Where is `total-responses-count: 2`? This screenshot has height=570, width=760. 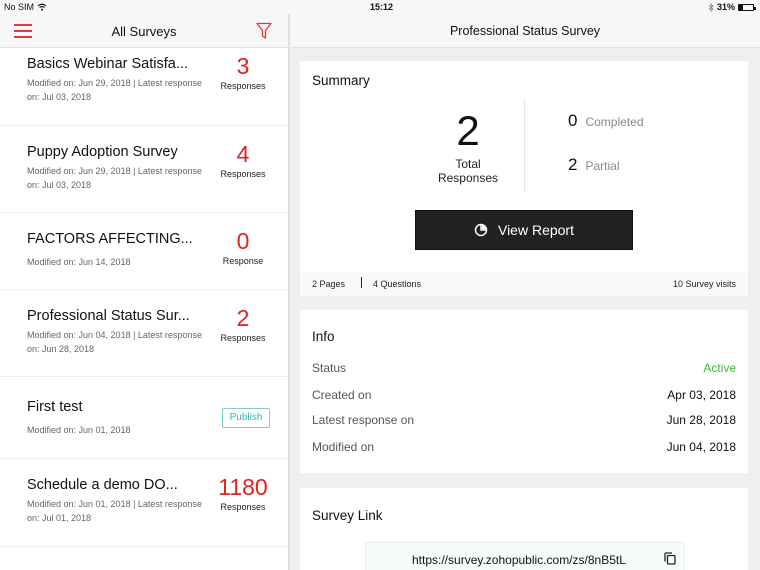 total-responses-count: 2 is located at coordinates (468, 130).